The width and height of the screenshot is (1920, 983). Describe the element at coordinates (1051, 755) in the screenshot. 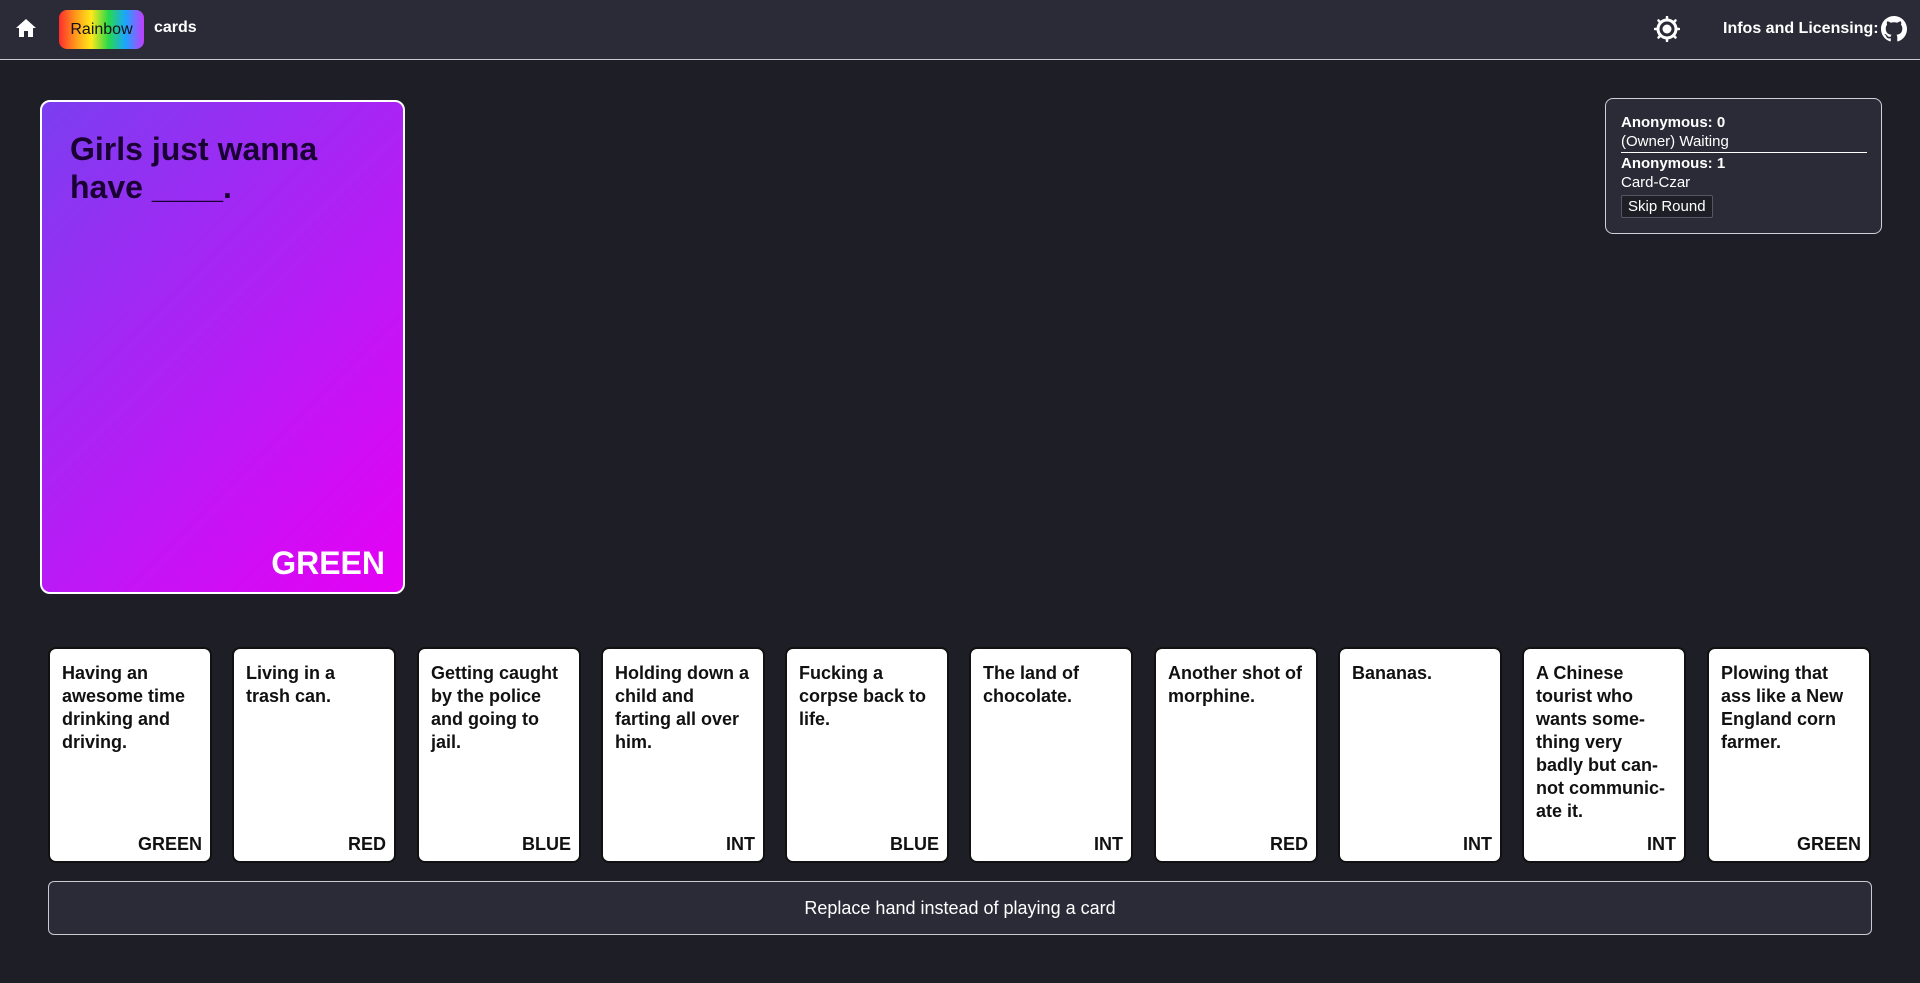

I see `white-card: The land of chocolate. INT` at that location.